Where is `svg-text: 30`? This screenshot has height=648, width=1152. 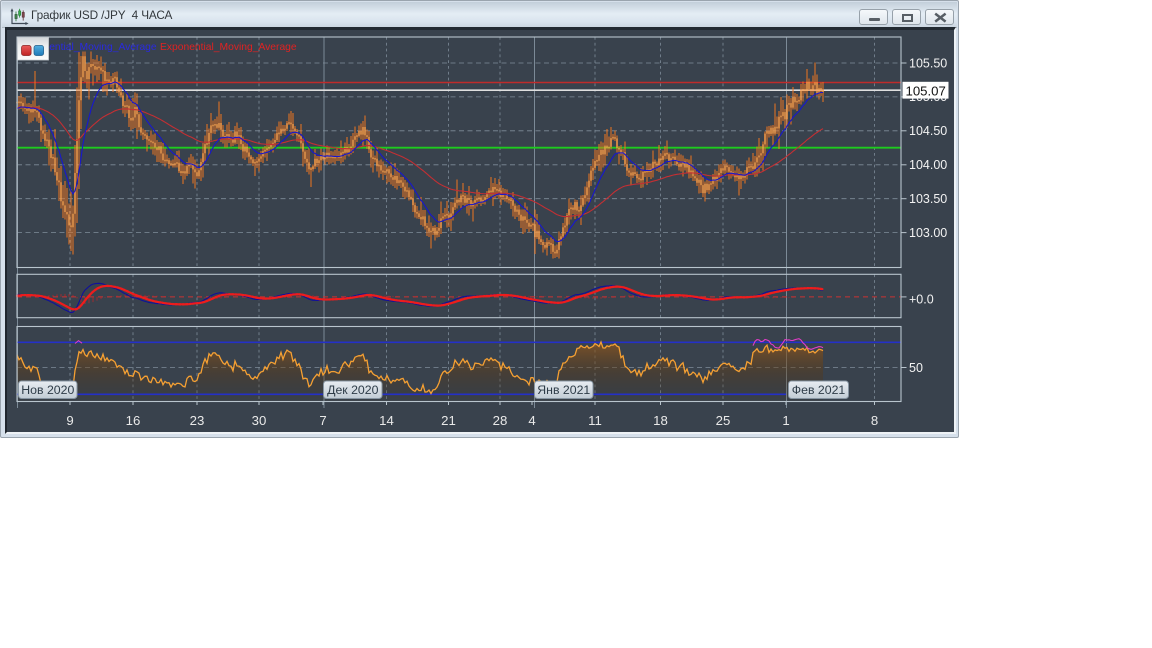
svg-text: 30 is located at coordinates (259, 420).